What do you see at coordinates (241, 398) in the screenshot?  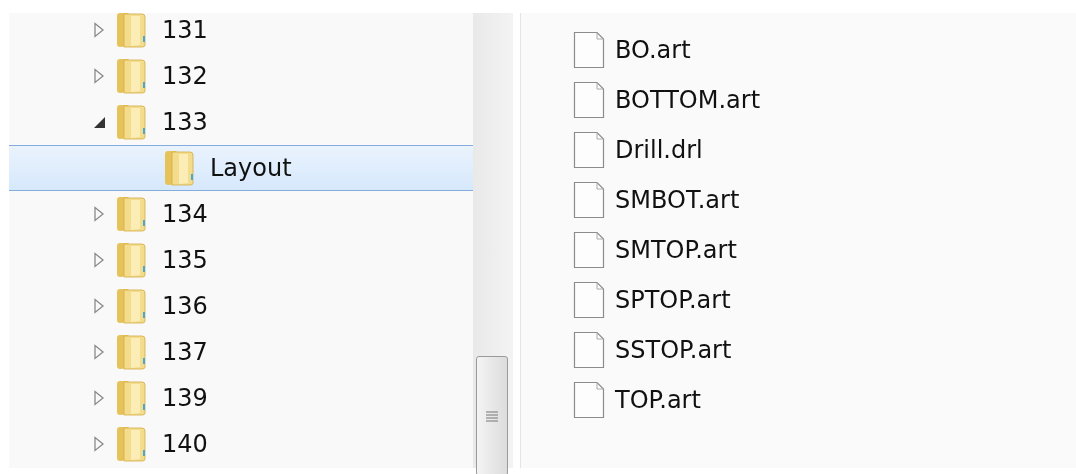 I see `tree-item: 139` at bounding box center [241, 398].